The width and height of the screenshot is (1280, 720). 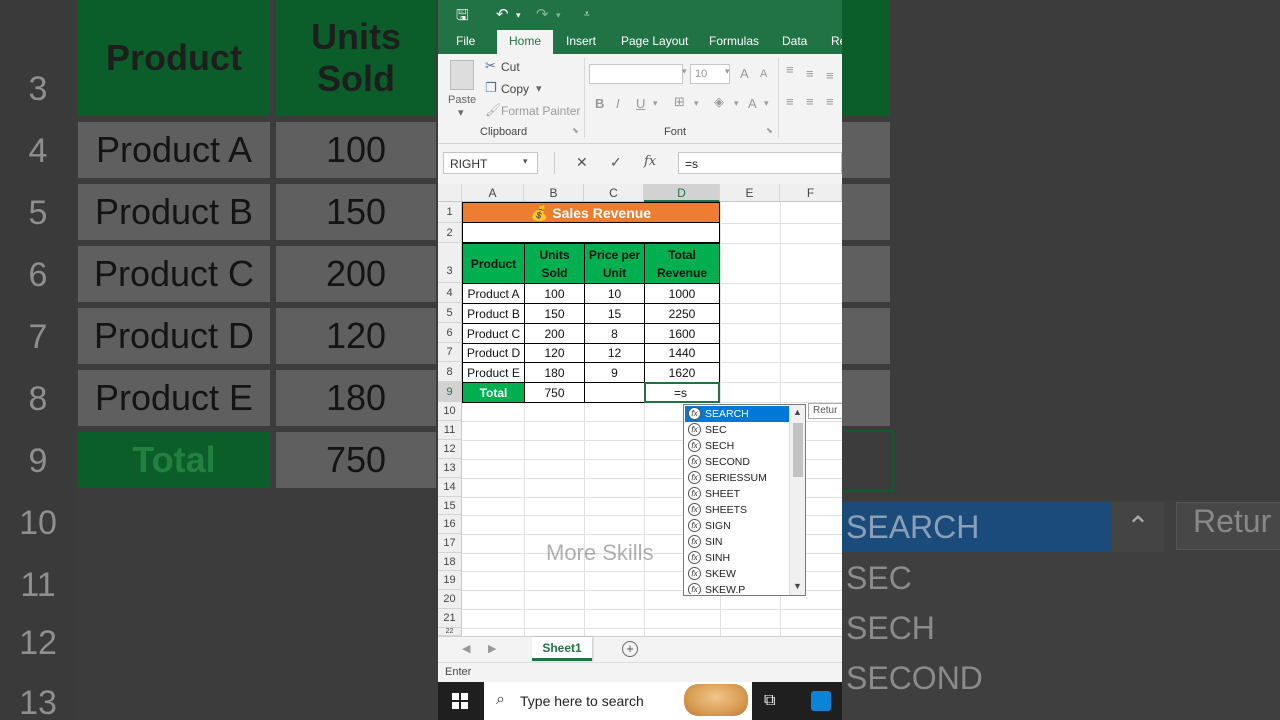 I want to click on table-cell: Product E, so click(x=493, y=372).